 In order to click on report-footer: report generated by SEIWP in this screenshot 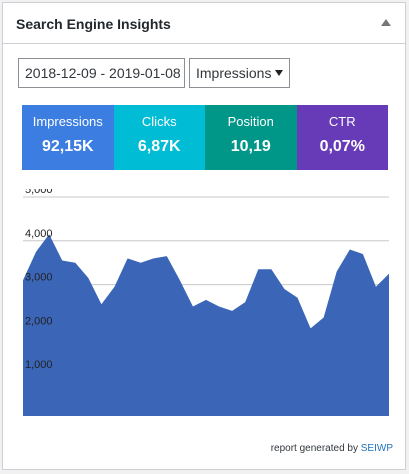, I will do `click(332, 448)`.